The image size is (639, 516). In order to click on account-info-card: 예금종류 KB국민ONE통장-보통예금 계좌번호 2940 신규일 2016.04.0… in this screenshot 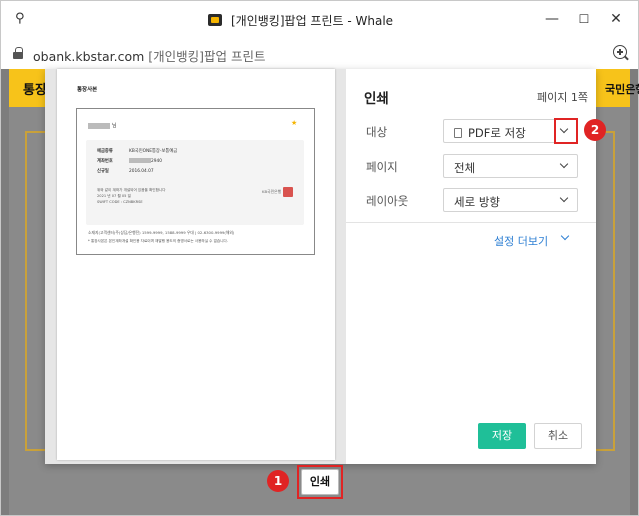, I will do `click(195, 182)`.